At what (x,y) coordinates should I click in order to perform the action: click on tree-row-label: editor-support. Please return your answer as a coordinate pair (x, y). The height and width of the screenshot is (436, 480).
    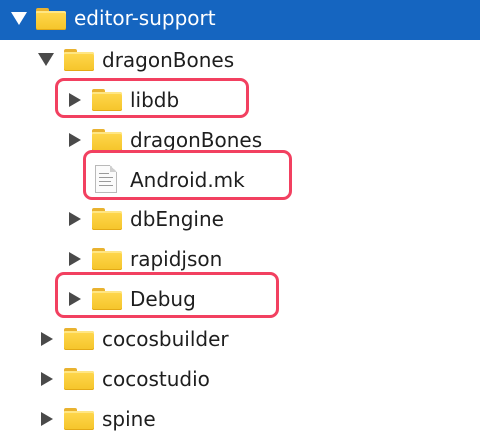
    Looking at the image, I should click on (145, 18).